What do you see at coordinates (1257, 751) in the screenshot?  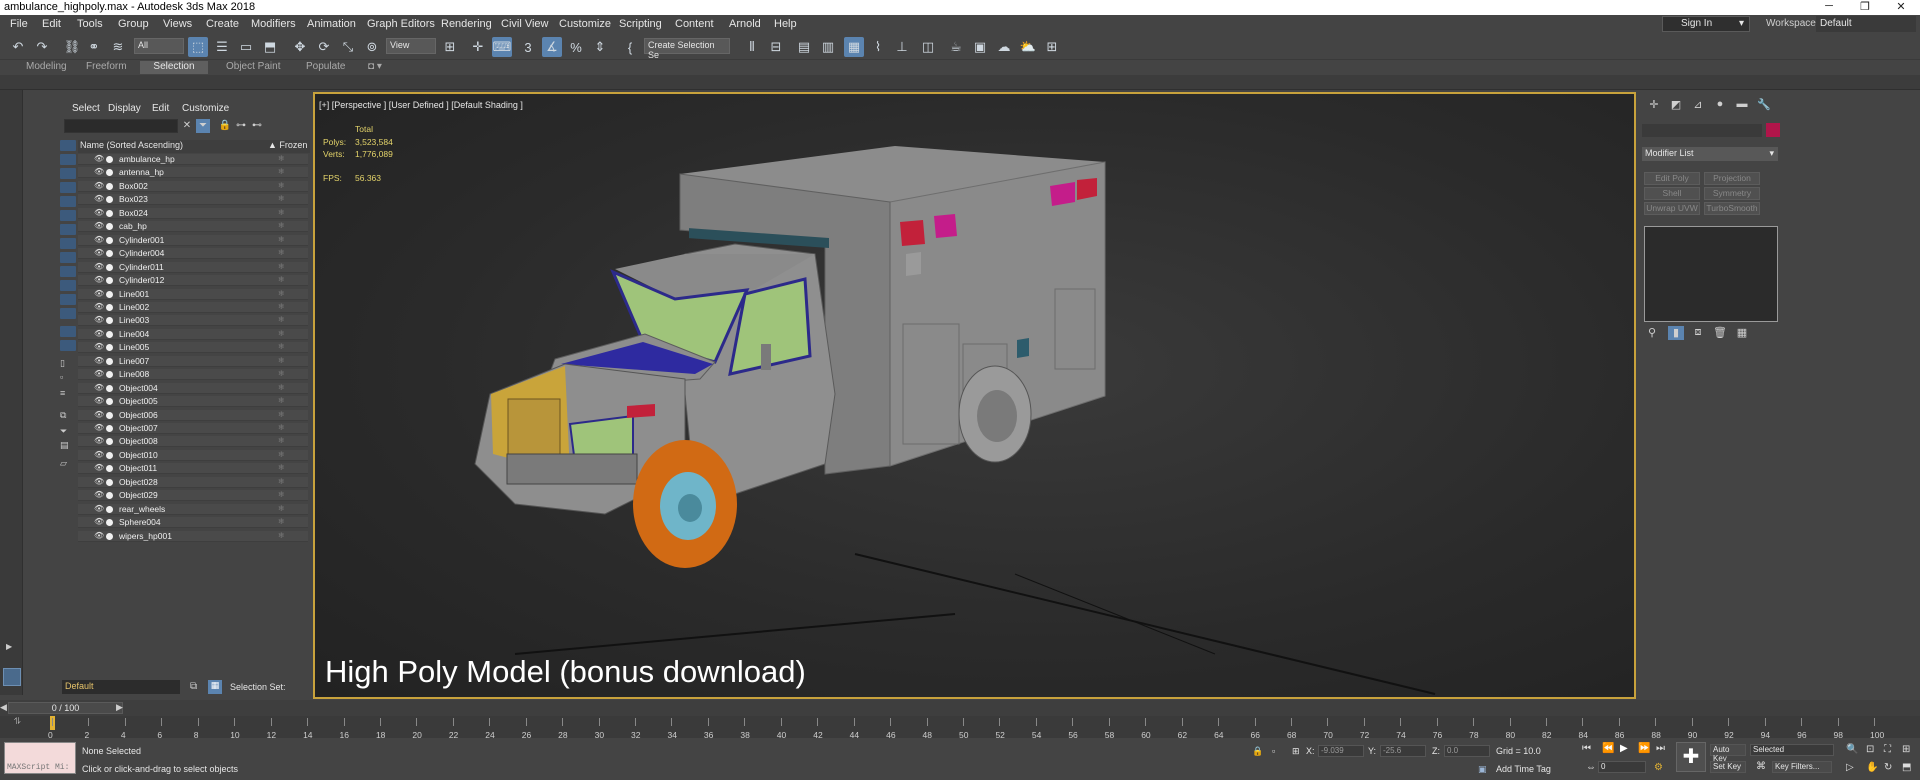 I see `lock-selection-icon: 🔒` at bounding box center [1257, 751].